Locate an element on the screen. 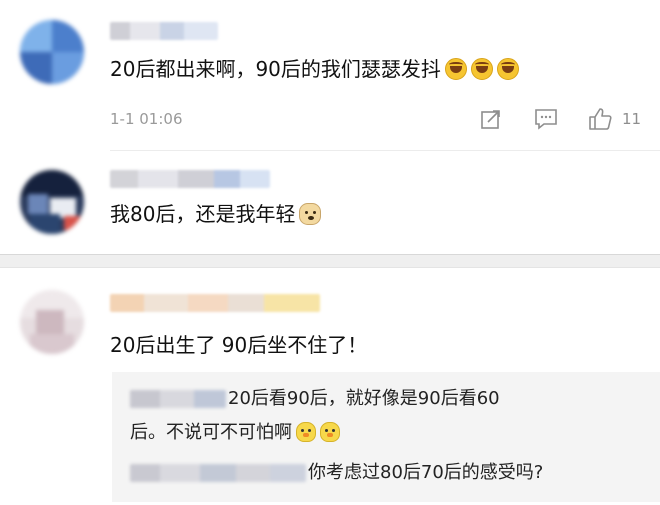 The image size is (660, 505). reply-text: 后。不说可不可怕啊 is located at coordinates (235, 433).